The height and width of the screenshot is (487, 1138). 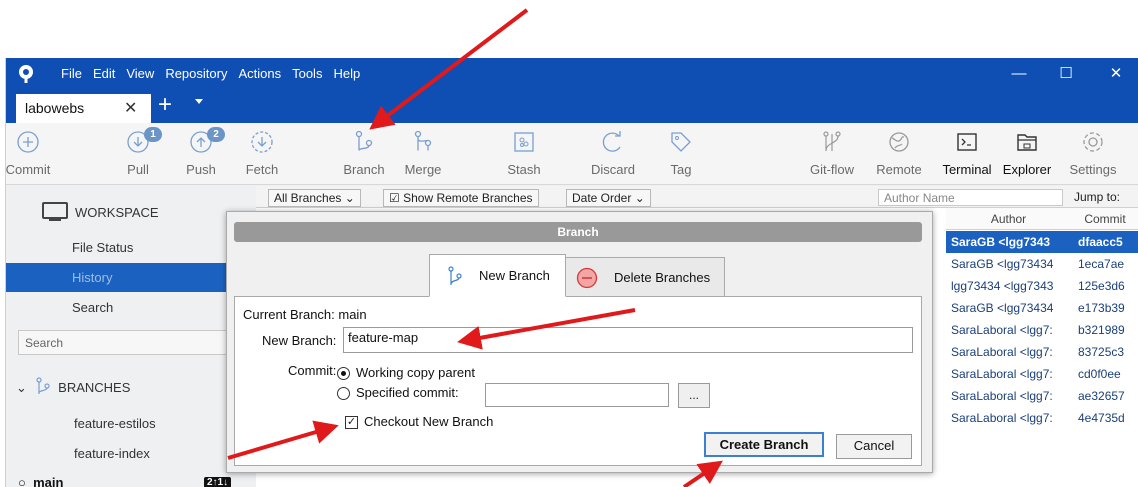 I want to click on close-tab-icon: ✕, so click(x=130, y=108).